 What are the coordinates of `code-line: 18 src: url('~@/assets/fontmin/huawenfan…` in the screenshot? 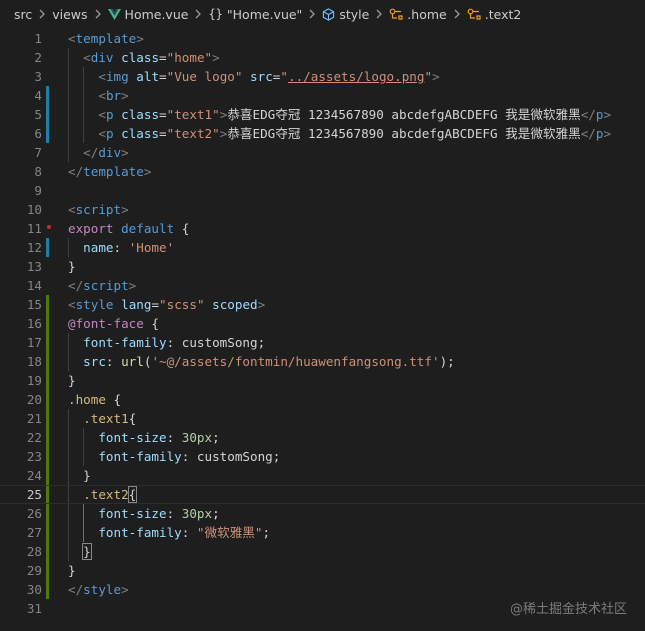 It's located at (322, 361).